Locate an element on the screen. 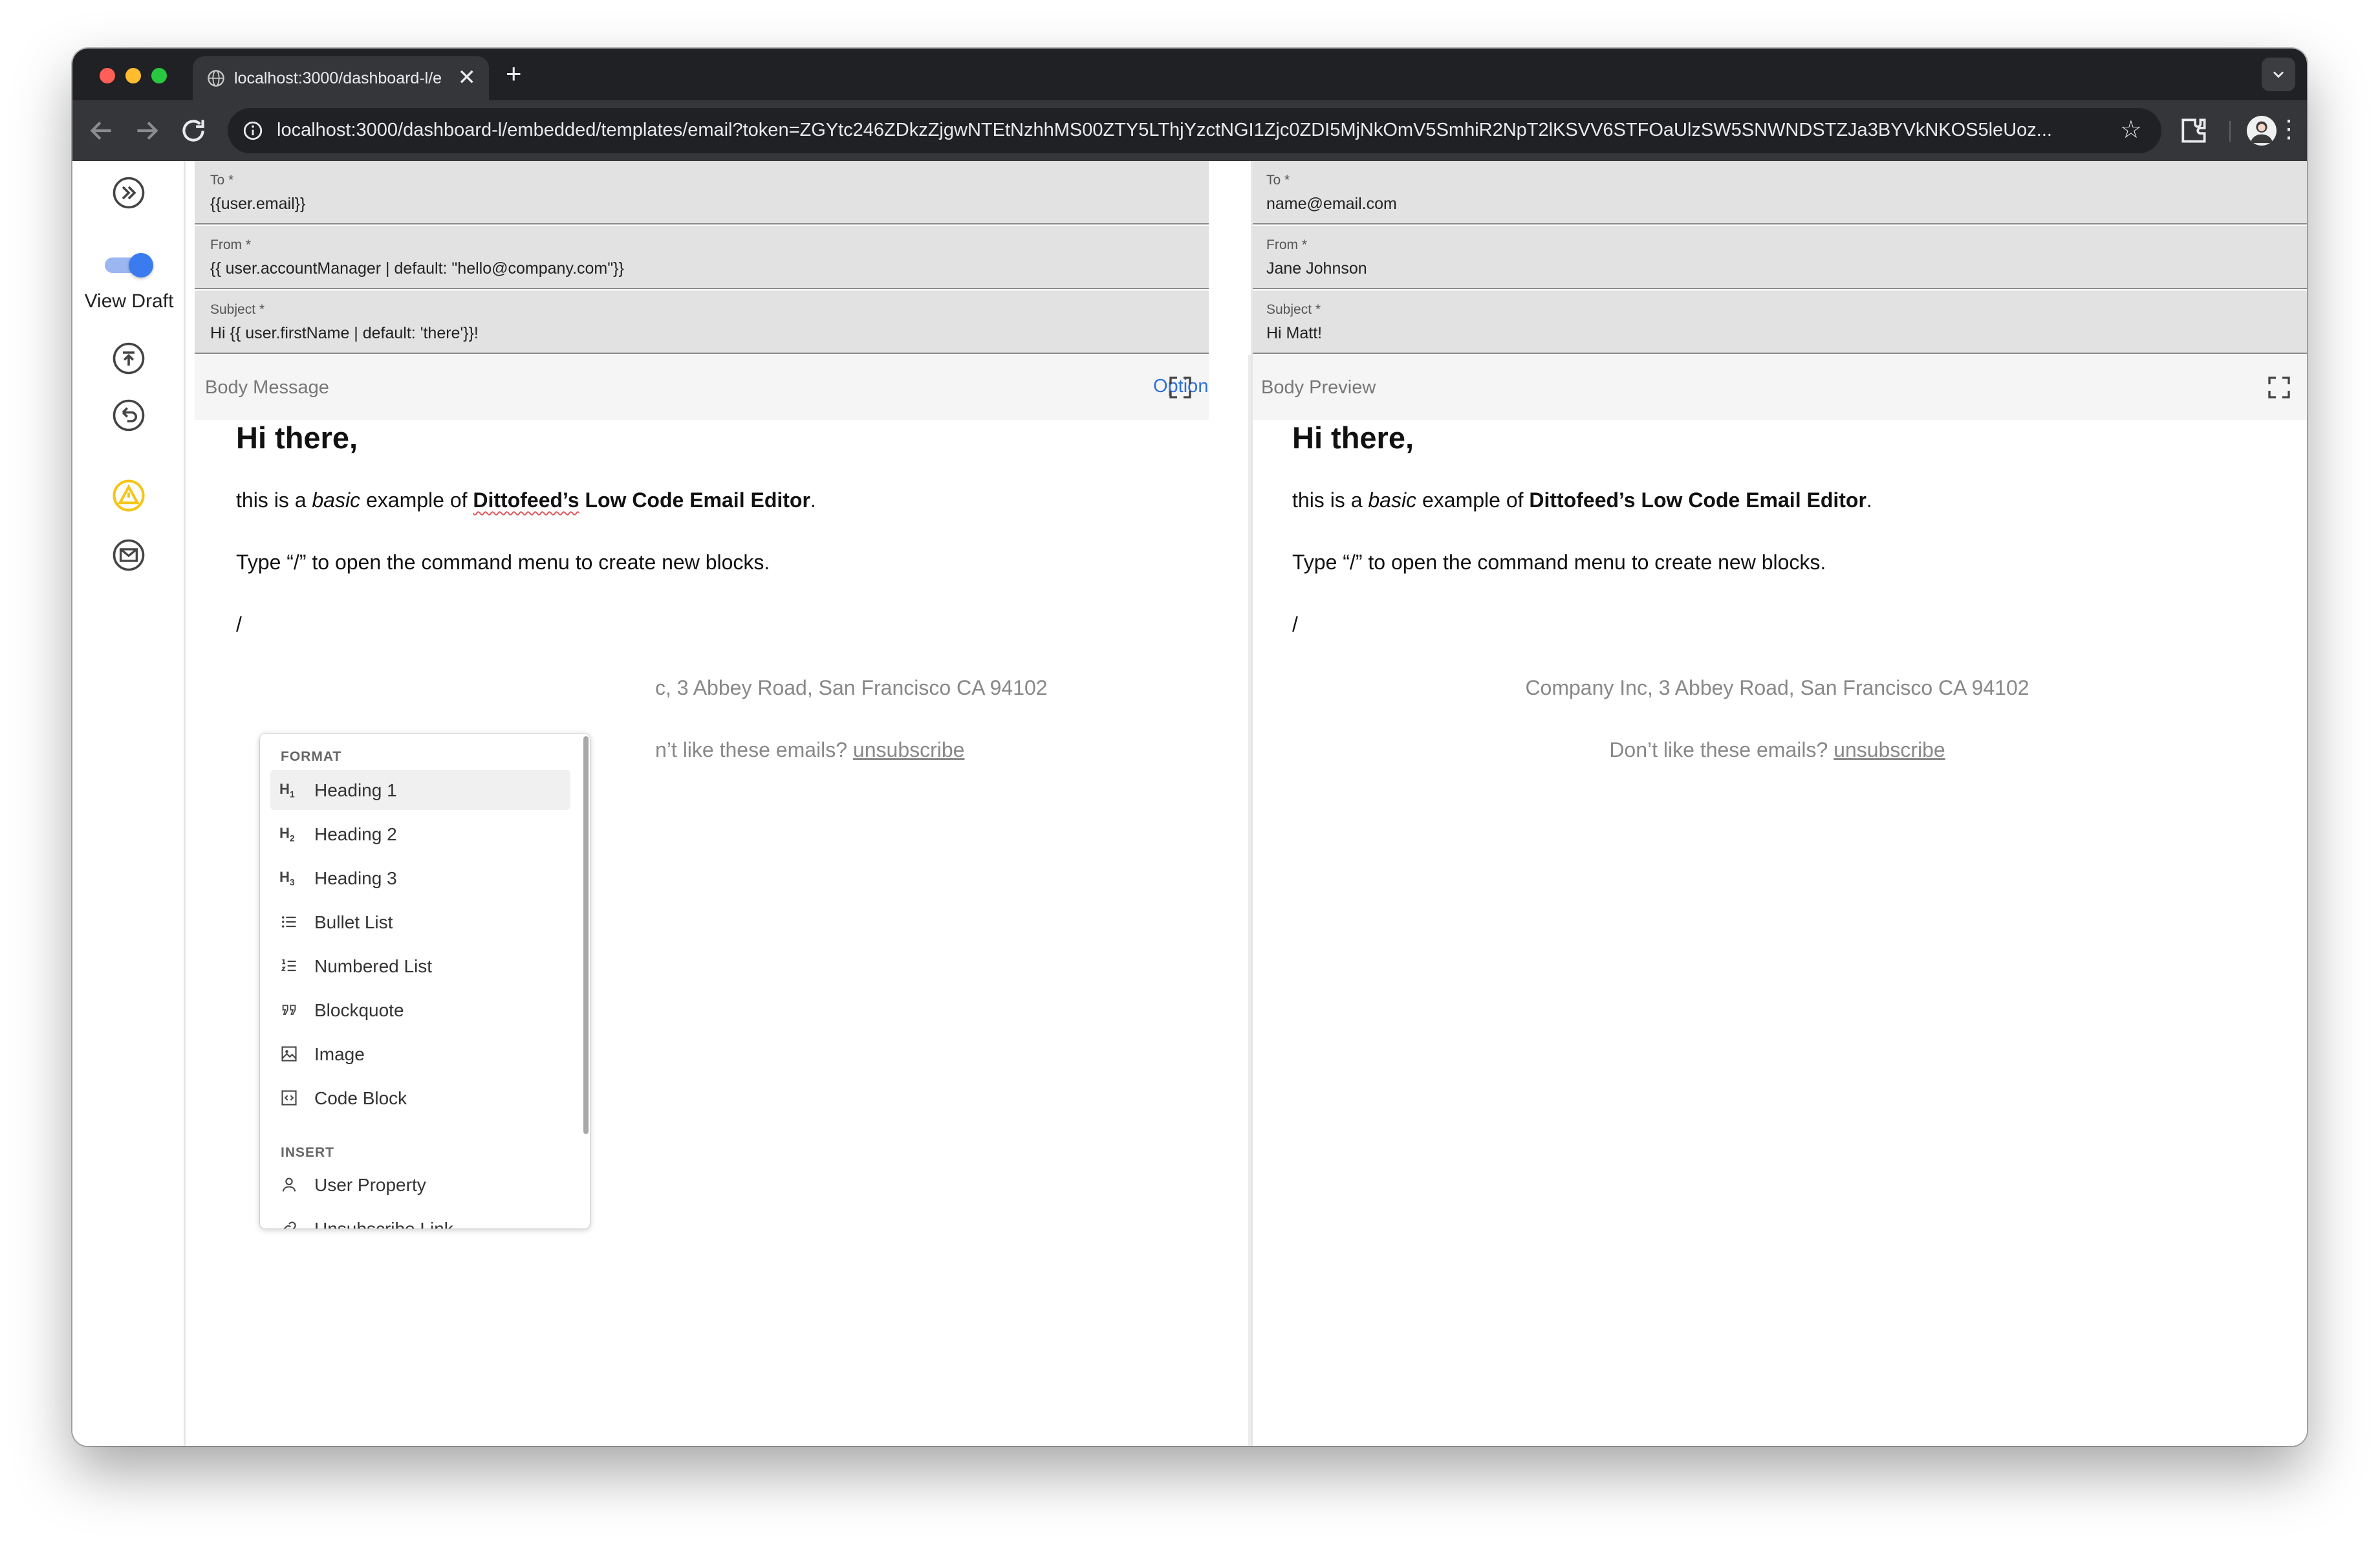  preview-italic-text: basic is located at coordinates (1392, 500).